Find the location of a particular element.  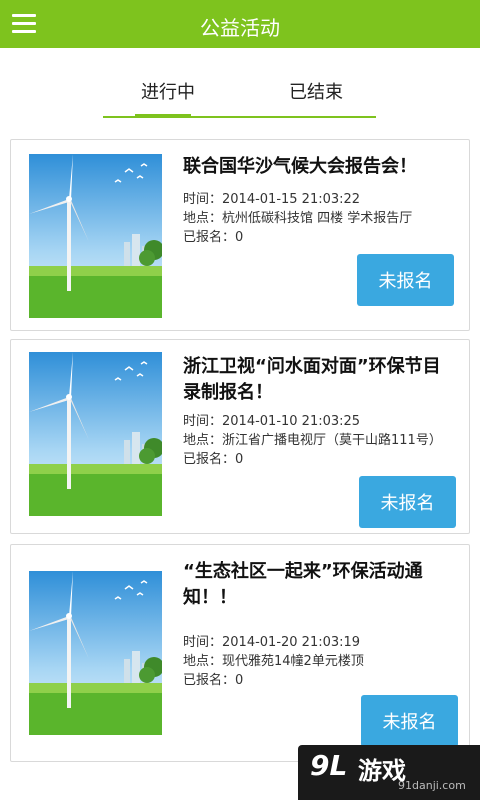

event-title: 浙江卫视“问水面对面”环保节目录制报名！ is located at coordinates (312, 379).